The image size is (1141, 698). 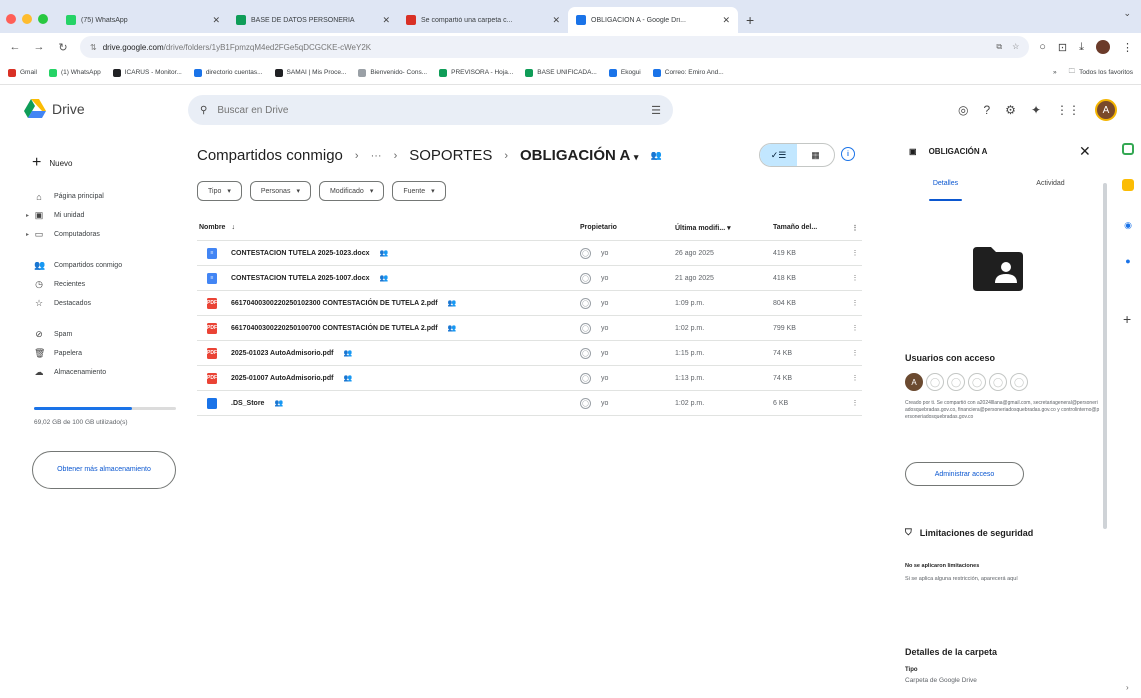 What do you see at coordinates (376, 156) in the screenshot?
I see `breadcrumb-ellipsis: ···` at bounding box center [376, 156].